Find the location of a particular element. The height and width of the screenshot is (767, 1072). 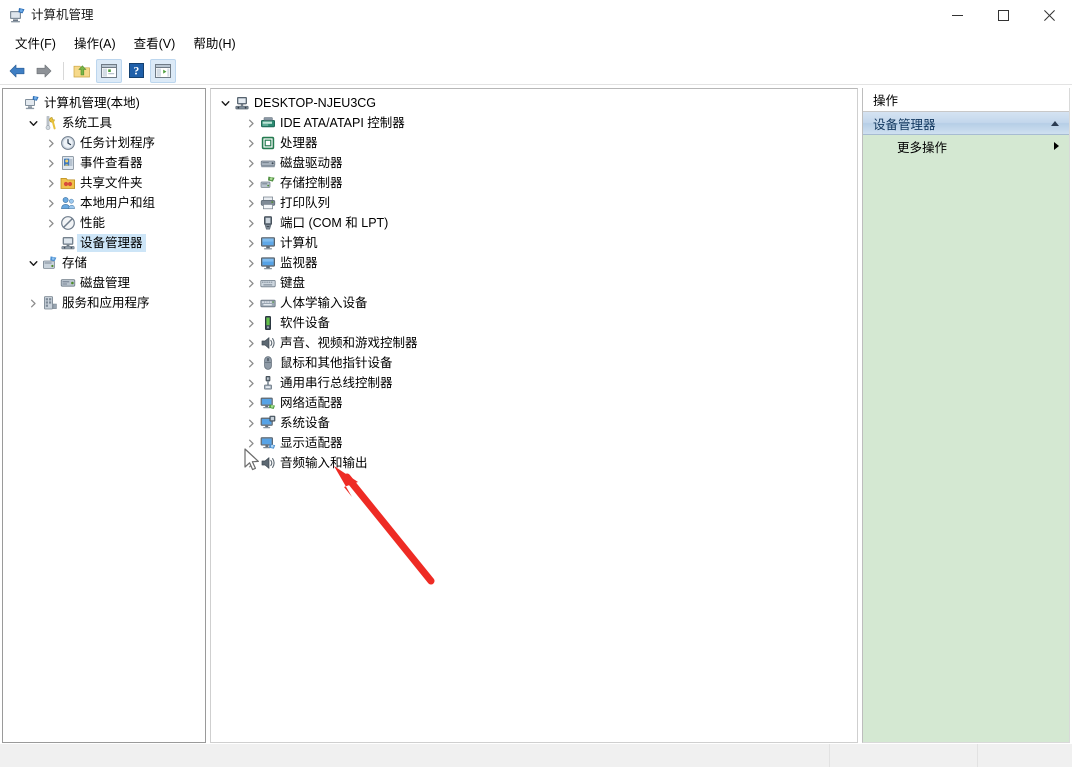

window-controls is located at coordinates (1003, 15).